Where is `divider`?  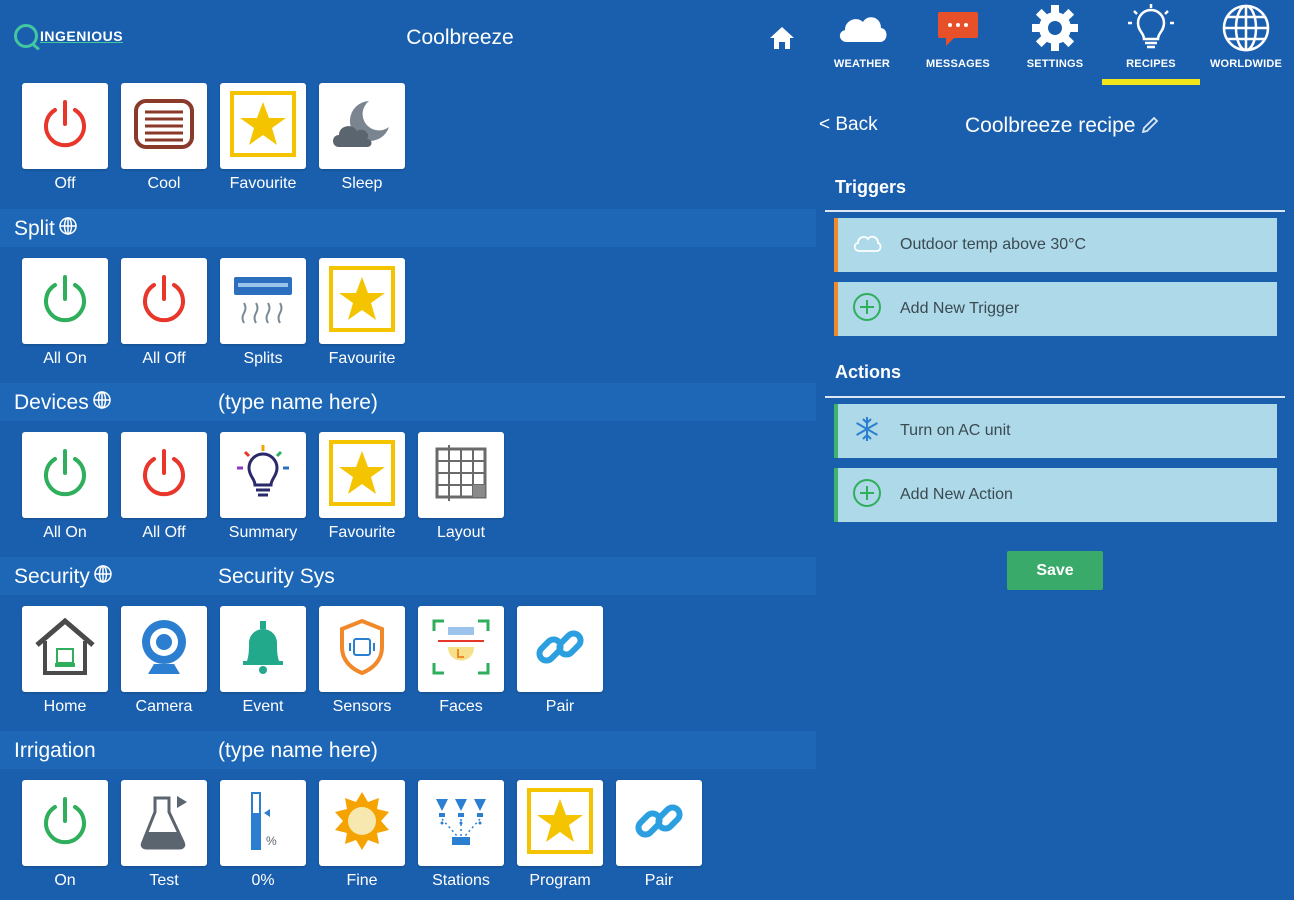 divider is located at coordinates (1055, 211).